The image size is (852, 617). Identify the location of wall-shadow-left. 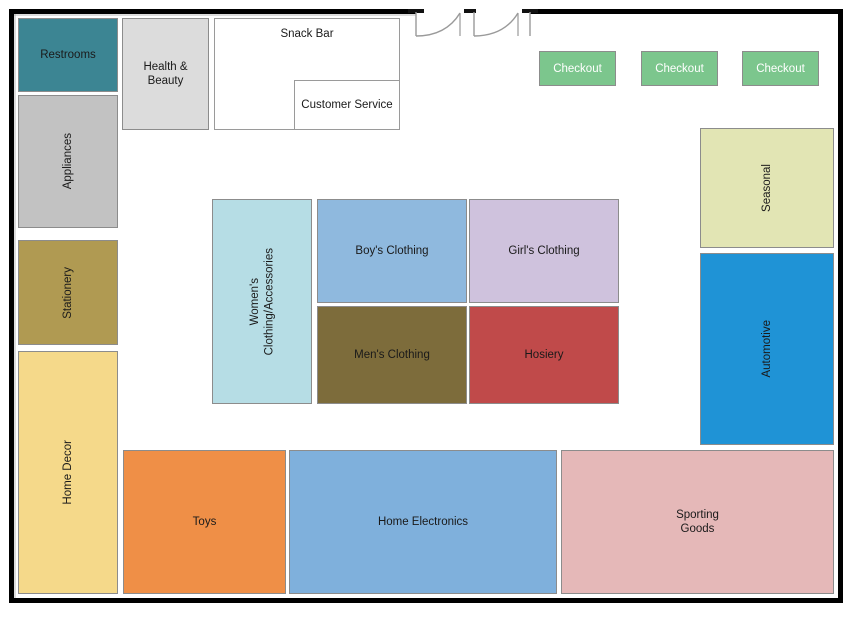
(15, 306).